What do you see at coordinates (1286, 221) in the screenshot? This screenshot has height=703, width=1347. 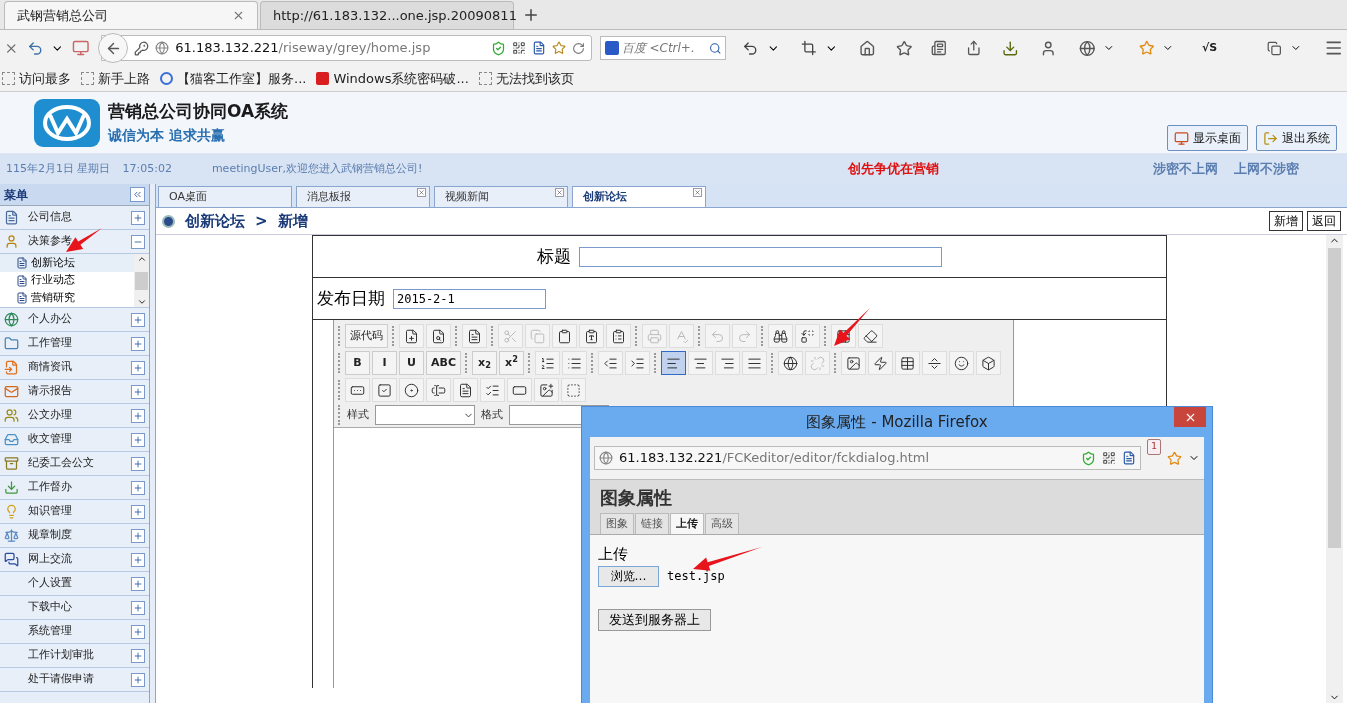 I see `page-button: 新增` at bounding box center [1286, 221].